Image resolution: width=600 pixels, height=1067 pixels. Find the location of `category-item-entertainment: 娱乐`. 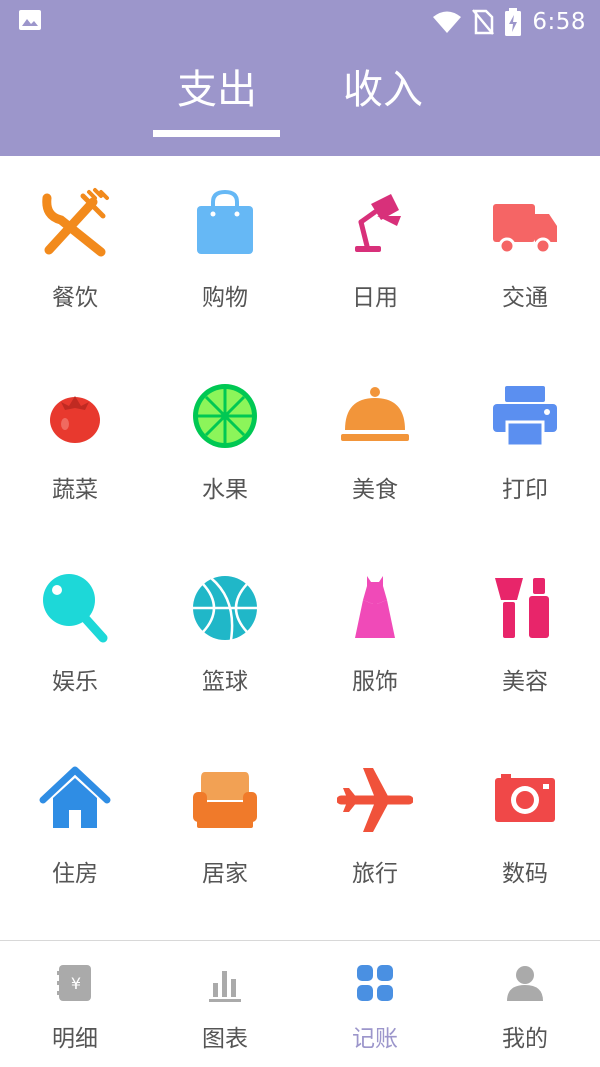

category-item-entertainment: 娱乐 is located at coordinates (75, 636).